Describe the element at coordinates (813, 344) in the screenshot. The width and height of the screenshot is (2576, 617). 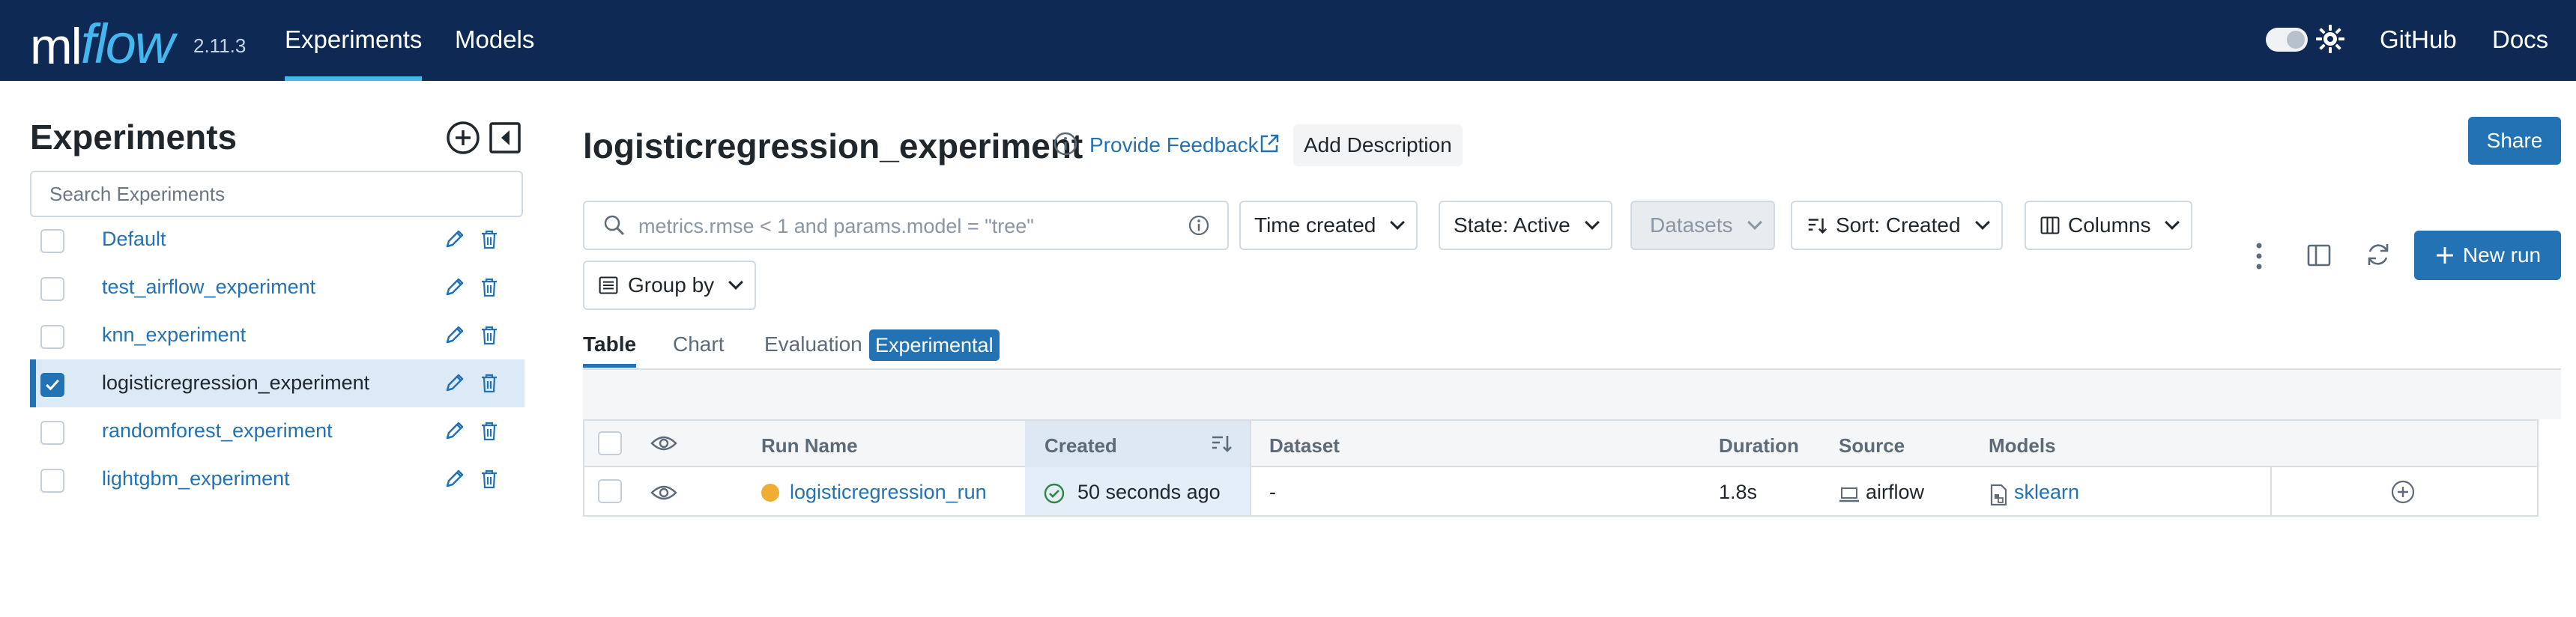
I see `tab-evaluation: Evaluation` at that location.